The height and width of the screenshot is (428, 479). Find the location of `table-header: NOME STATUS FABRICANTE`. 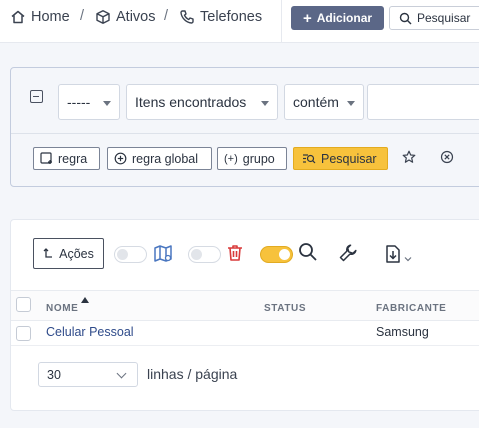

table-header: NOME STATUS FABRICANTE is located at coordinates (245, 305).